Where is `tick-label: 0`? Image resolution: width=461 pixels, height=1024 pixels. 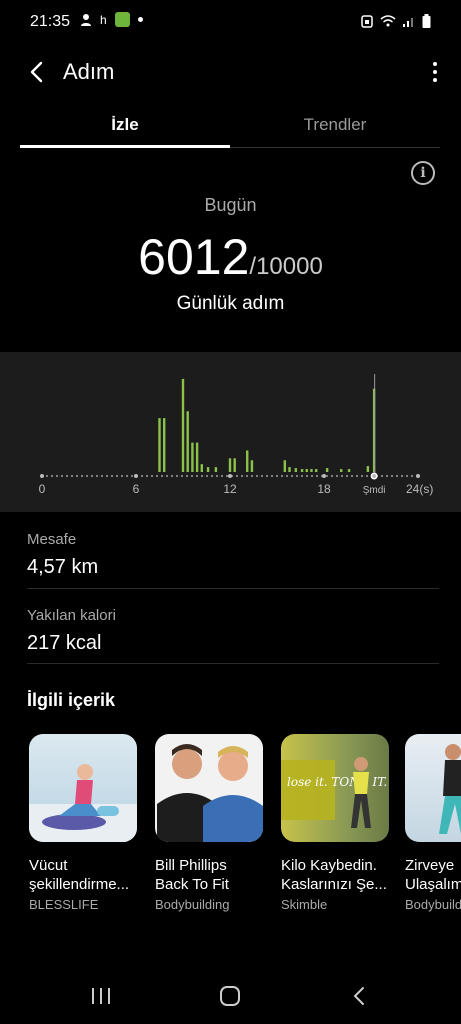
tick-label: 0 is located at coordinates (42, 489).